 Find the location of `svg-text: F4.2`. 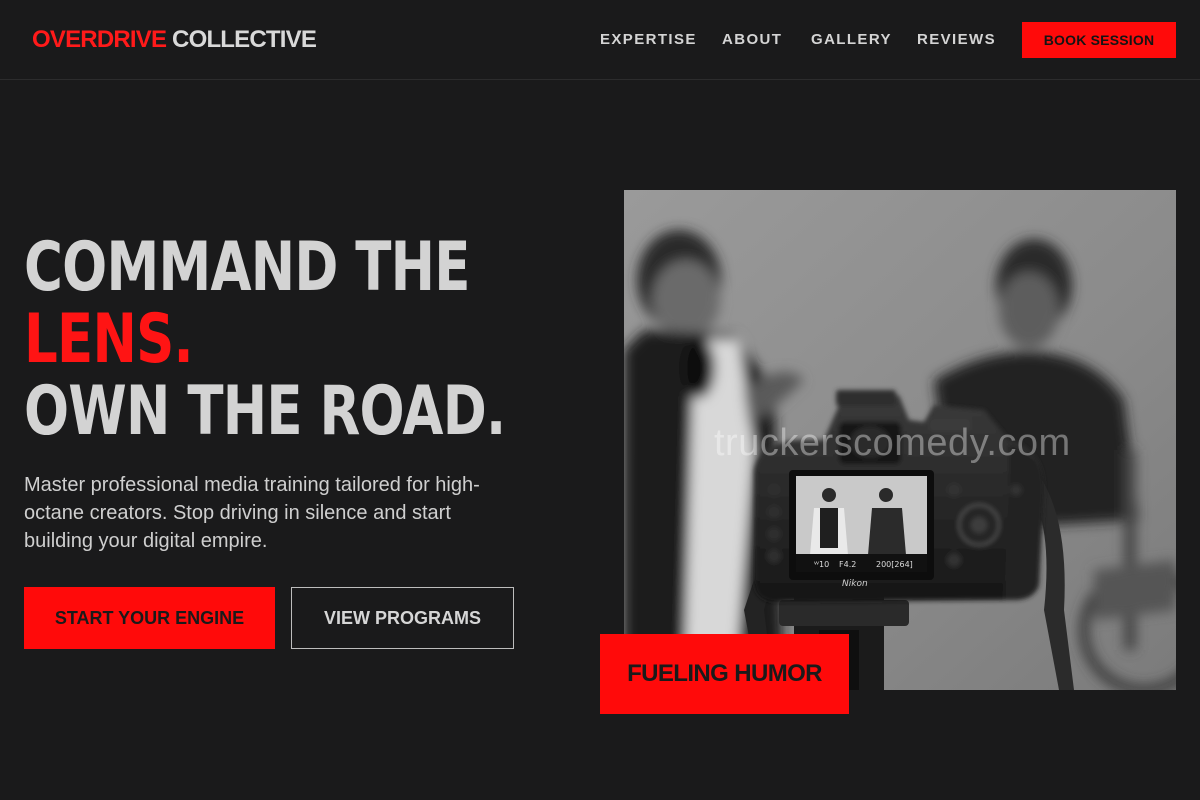

svg-text: F4.2 is located at coordinates (847, 564).